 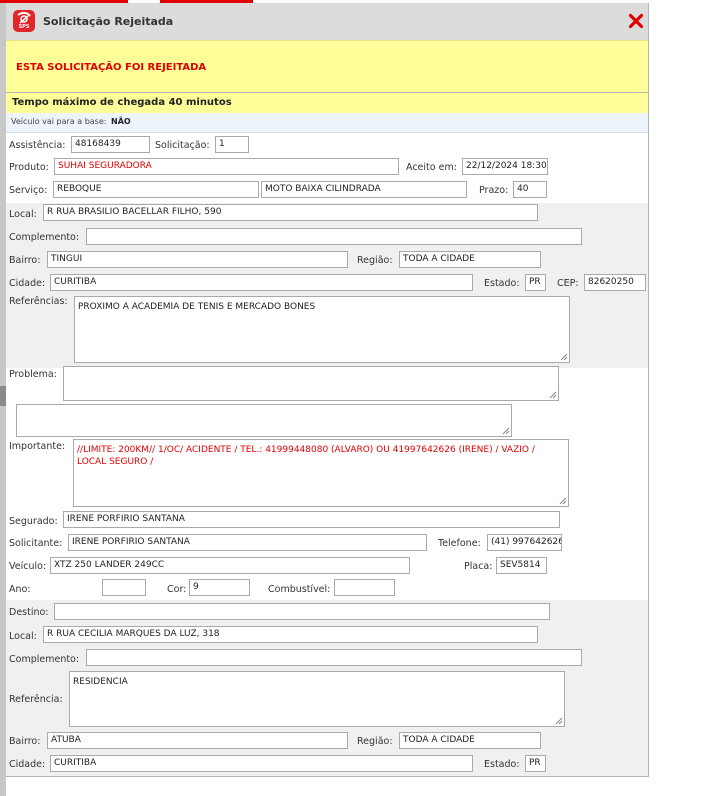 What do you see at coordinates (124, 587) in the screenshot?
I see `ano-field` at bounding box center [124, 587].